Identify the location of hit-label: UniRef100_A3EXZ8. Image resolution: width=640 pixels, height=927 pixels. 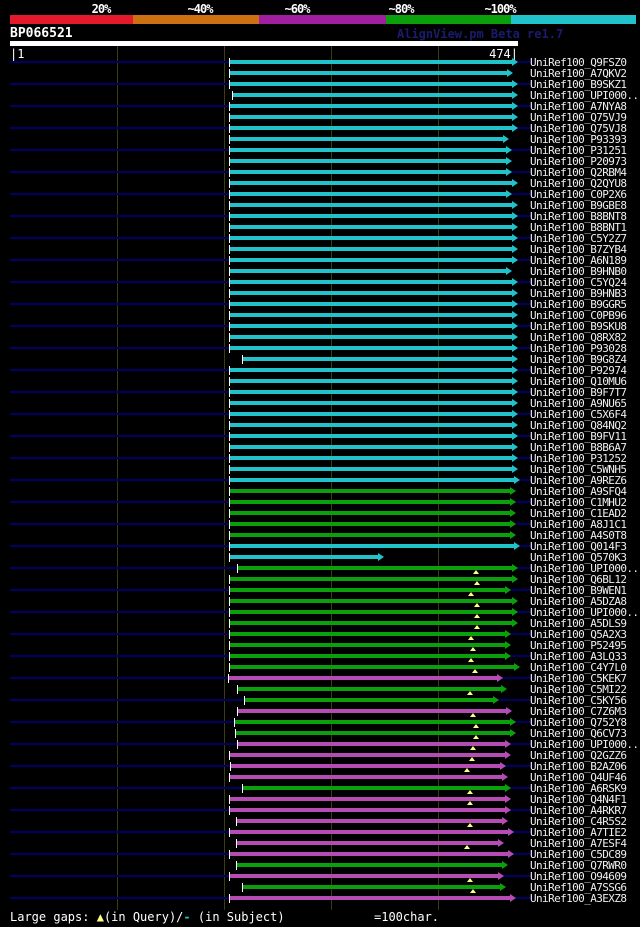
(578, 898).